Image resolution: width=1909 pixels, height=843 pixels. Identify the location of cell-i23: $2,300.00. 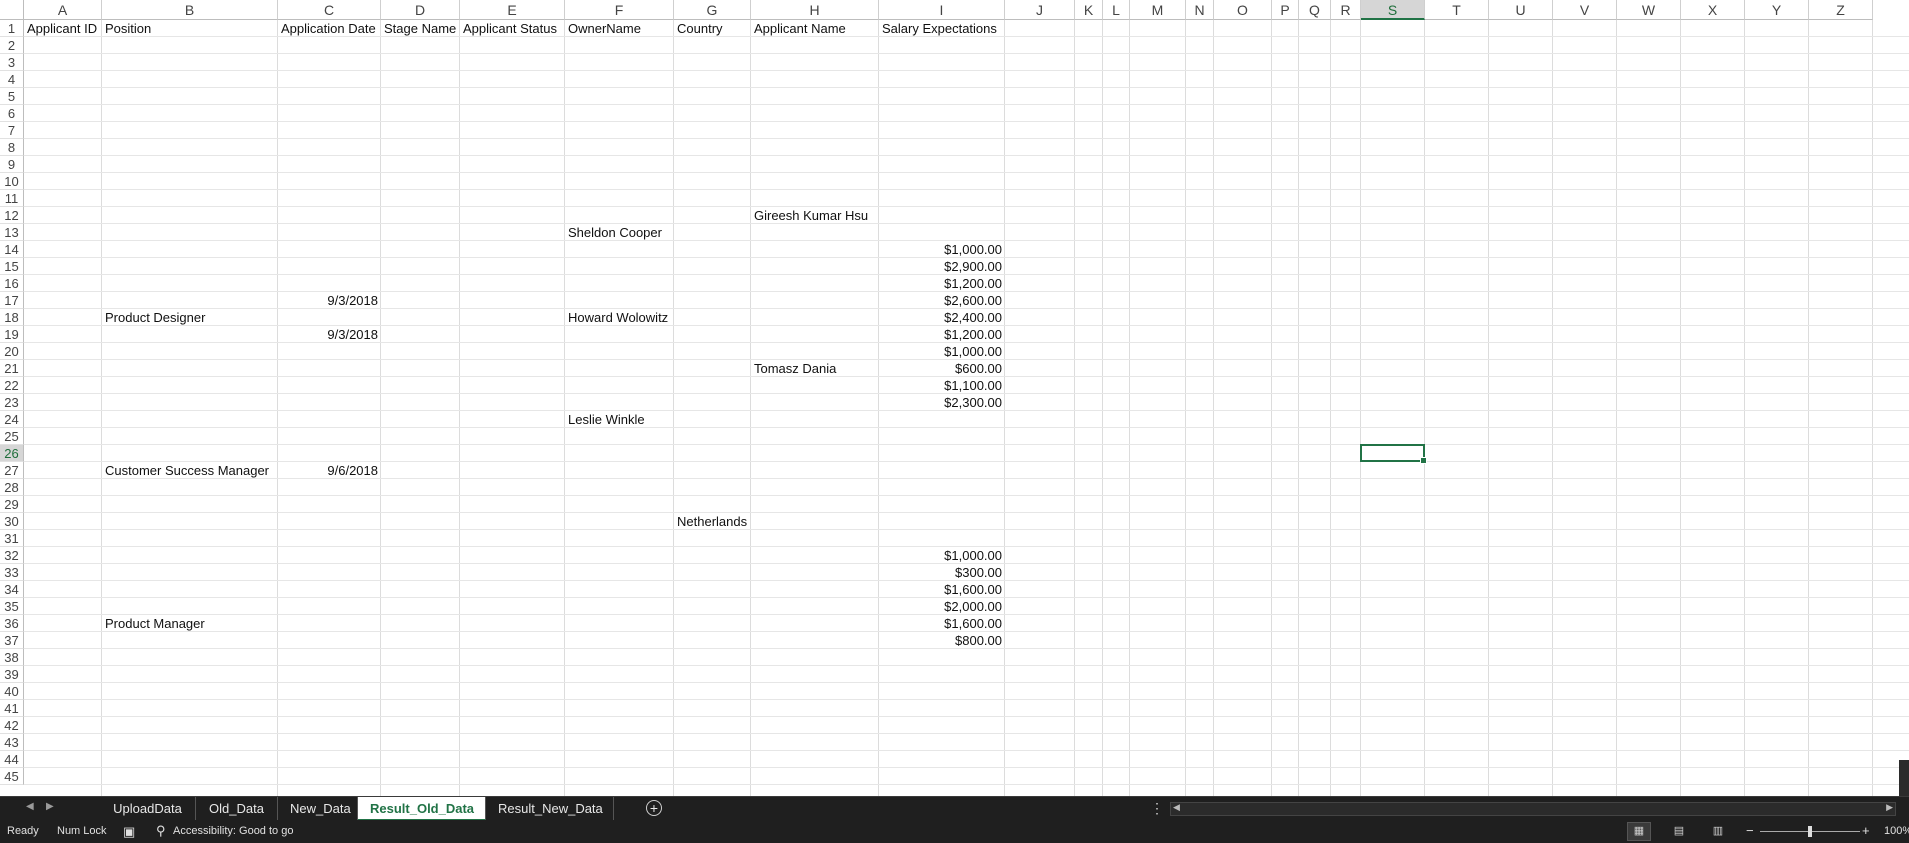
(942, 402).